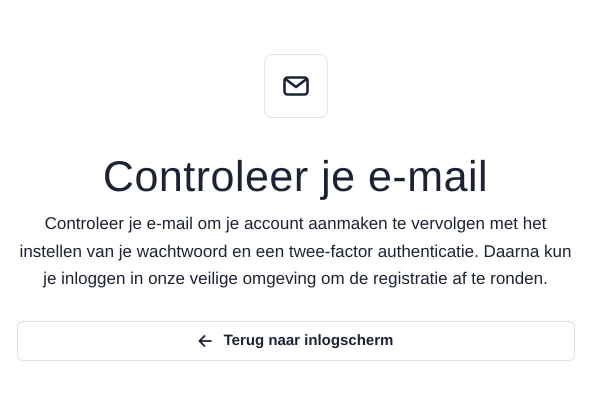 Image resolution: width=591 pixels, height=412 pixels. I want to click on back-button: Terug naar inlogscherm, so click(295, 340).